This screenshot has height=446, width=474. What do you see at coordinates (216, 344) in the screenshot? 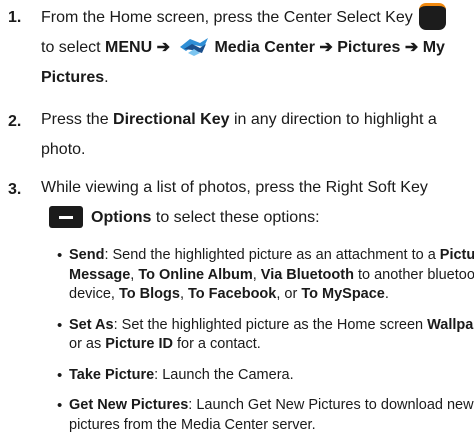
I see `text: for a contact.` at bounding box center [216, 344].